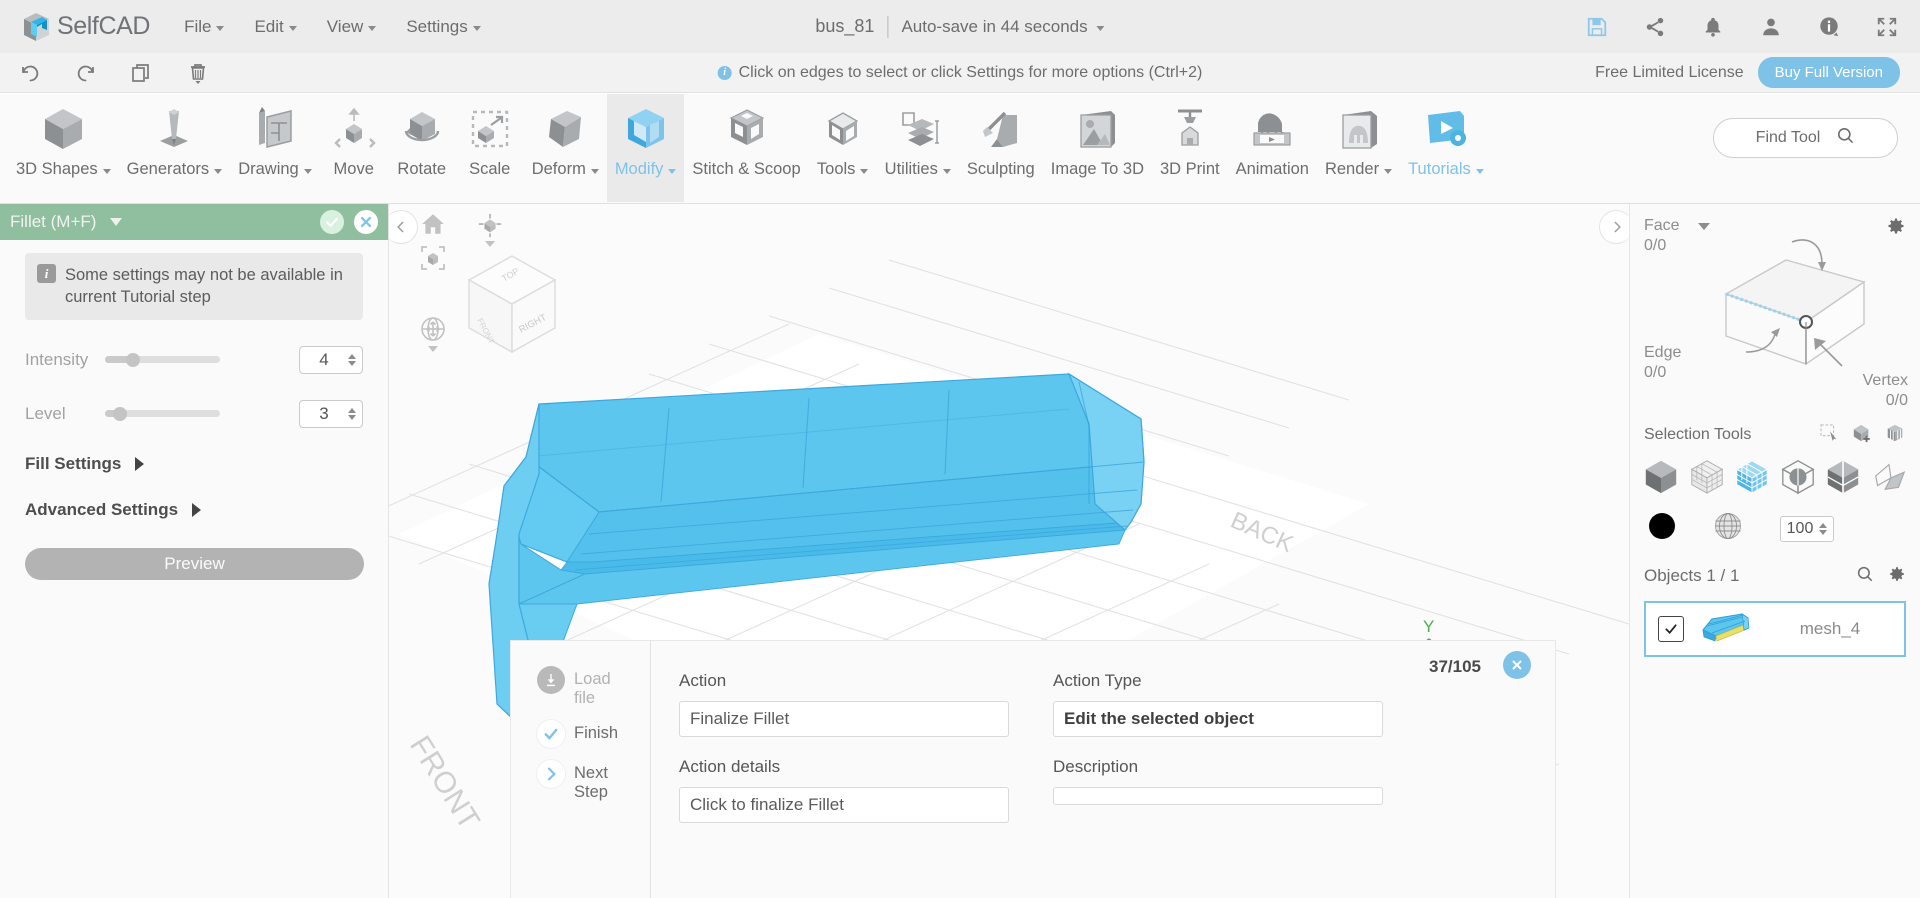 The width and height of the screenshot is (1920, 898). Describe the element at coordinates (86, 27) in the screenshot. I see `brand-logo: SelfCAD` at that location.